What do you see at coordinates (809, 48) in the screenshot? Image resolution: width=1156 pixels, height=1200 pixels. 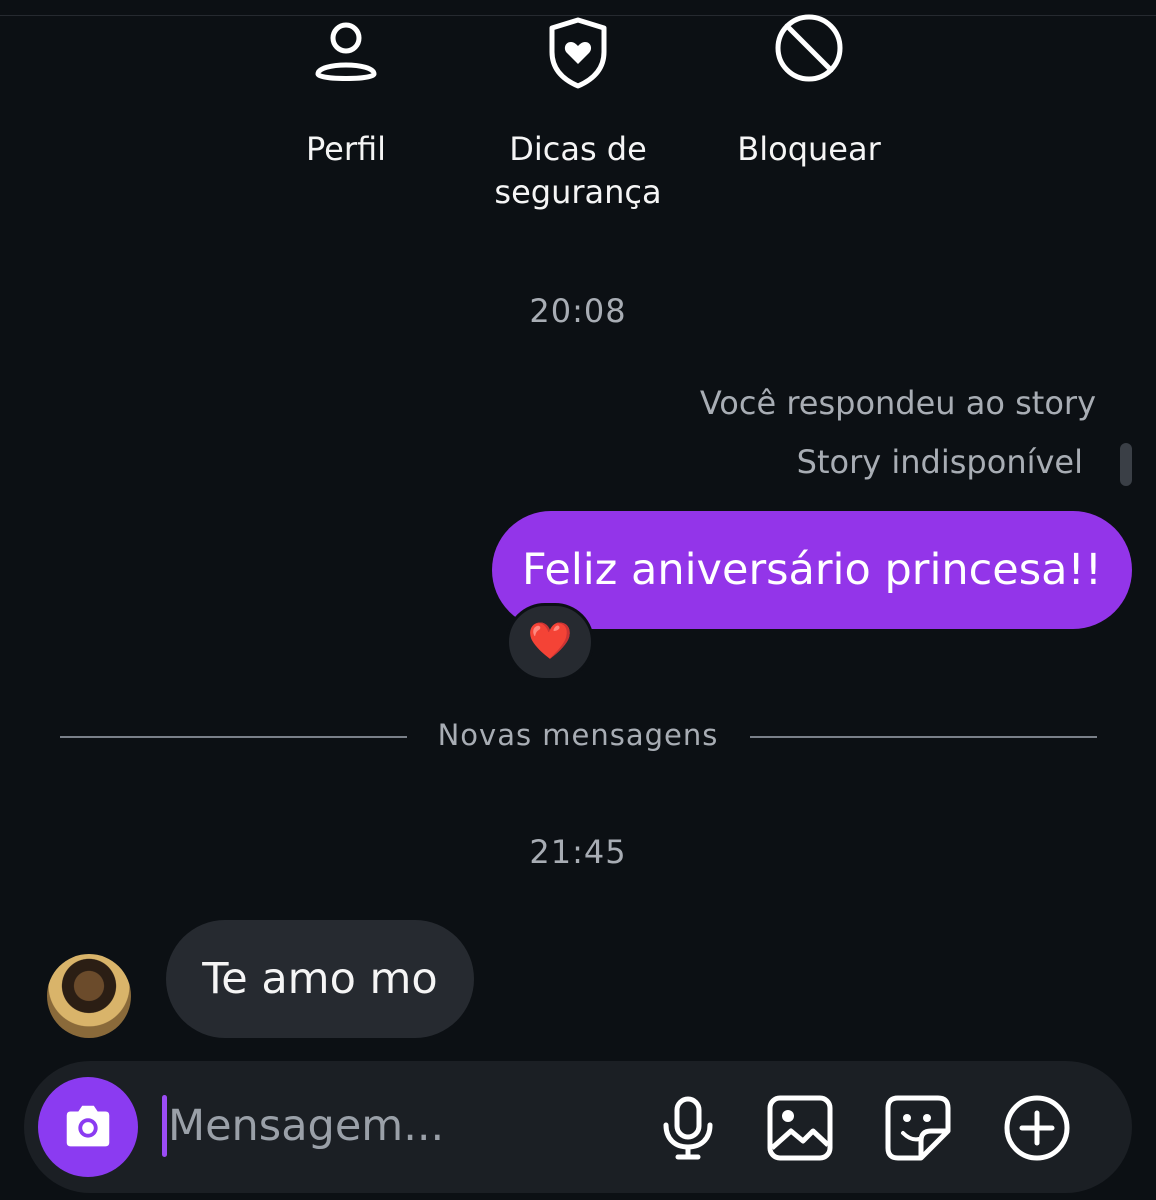 I see `block-icon` at bounding box center [809, 48].